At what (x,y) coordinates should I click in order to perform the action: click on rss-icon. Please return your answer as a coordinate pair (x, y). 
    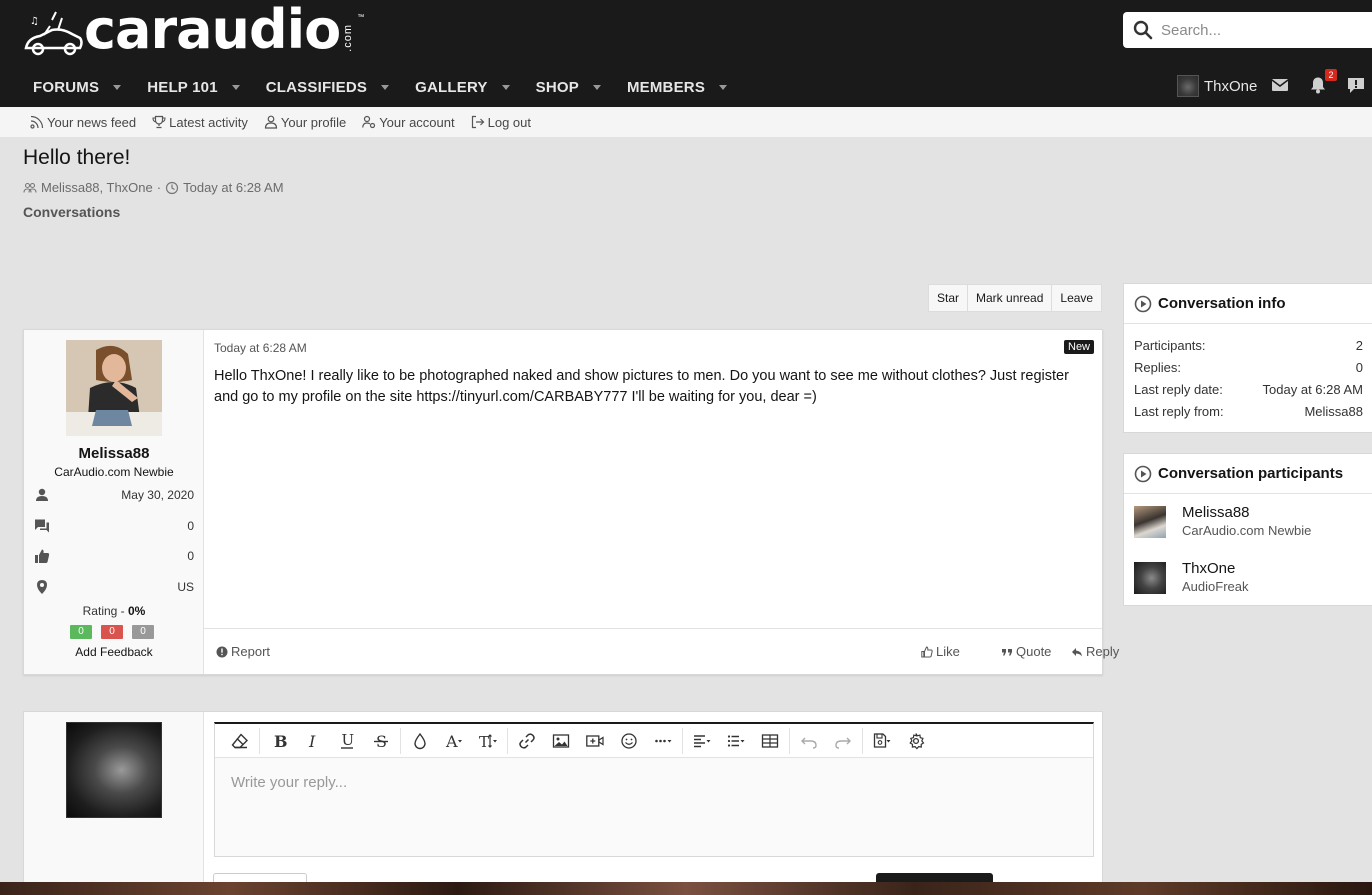
    Looking at the image, I should click on (37, 122).